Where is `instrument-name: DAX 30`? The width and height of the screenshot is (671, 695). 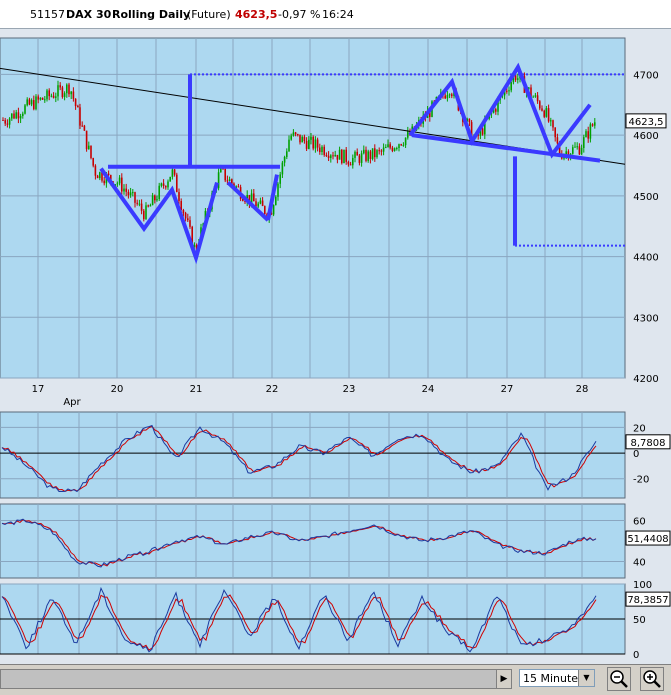 instrument-name: DAX 30 is located at coordinates (89, 14).